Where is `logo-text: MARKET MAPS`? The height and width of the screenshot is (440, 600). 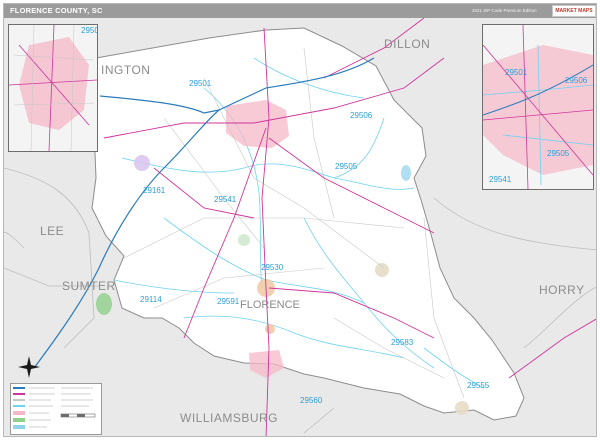
logo-text: MARKET MAPS is located at coordinates (574, 11).